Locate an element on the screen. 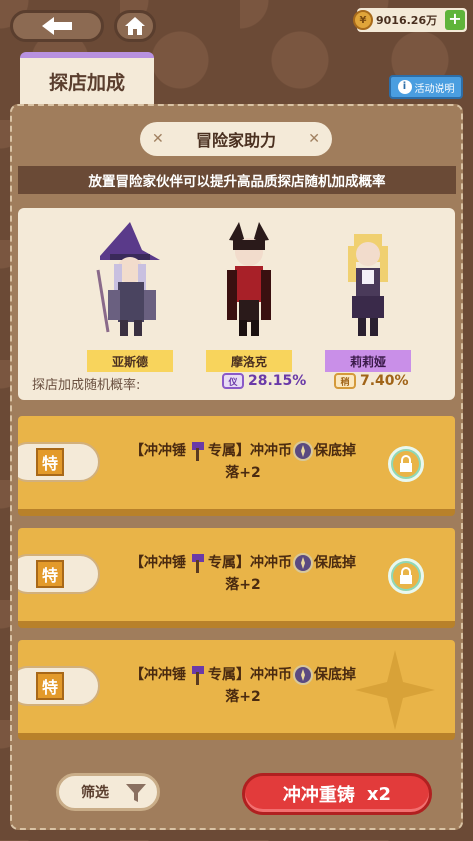 Image resolution: width=473 pixels, height=841 pixels. gold-rate-value: 7.40% is located at coordinates (384, 381).